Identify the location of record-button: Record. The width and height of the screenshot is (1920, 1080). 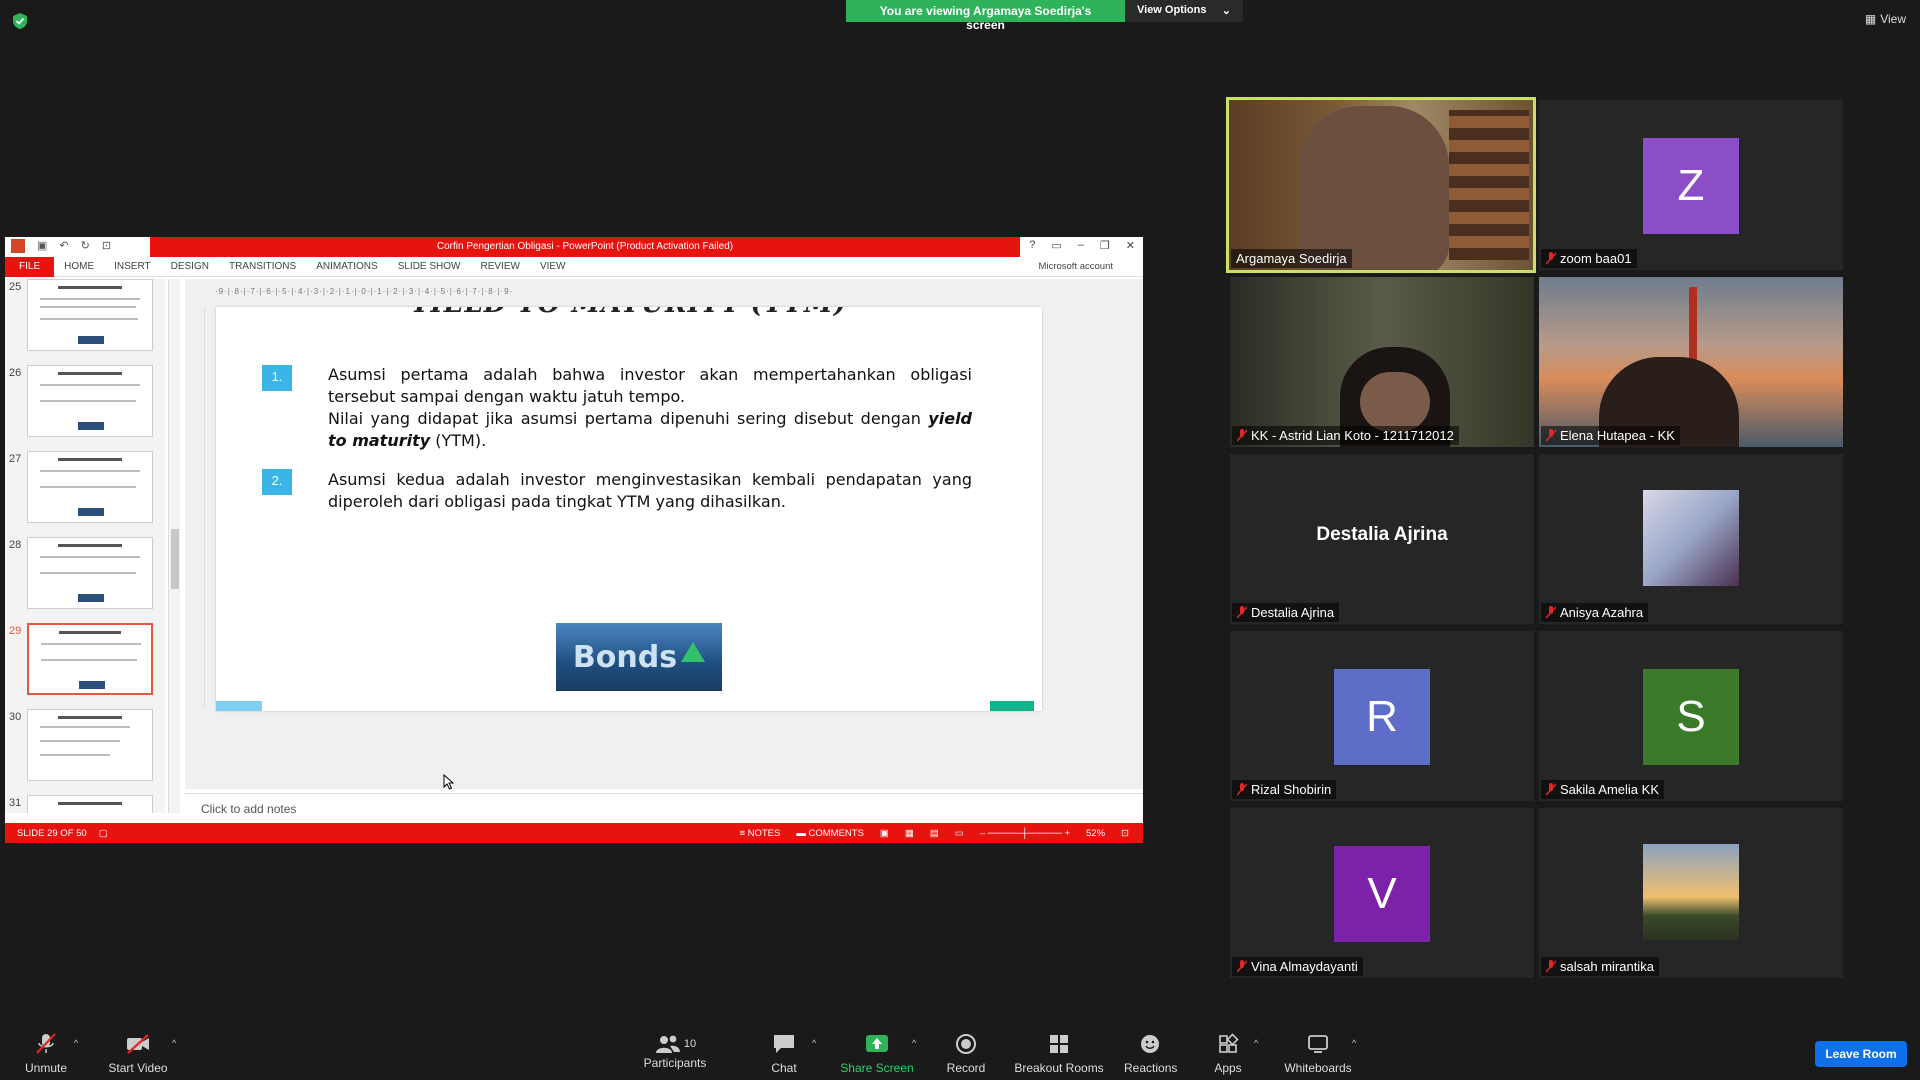
(966, 1053).